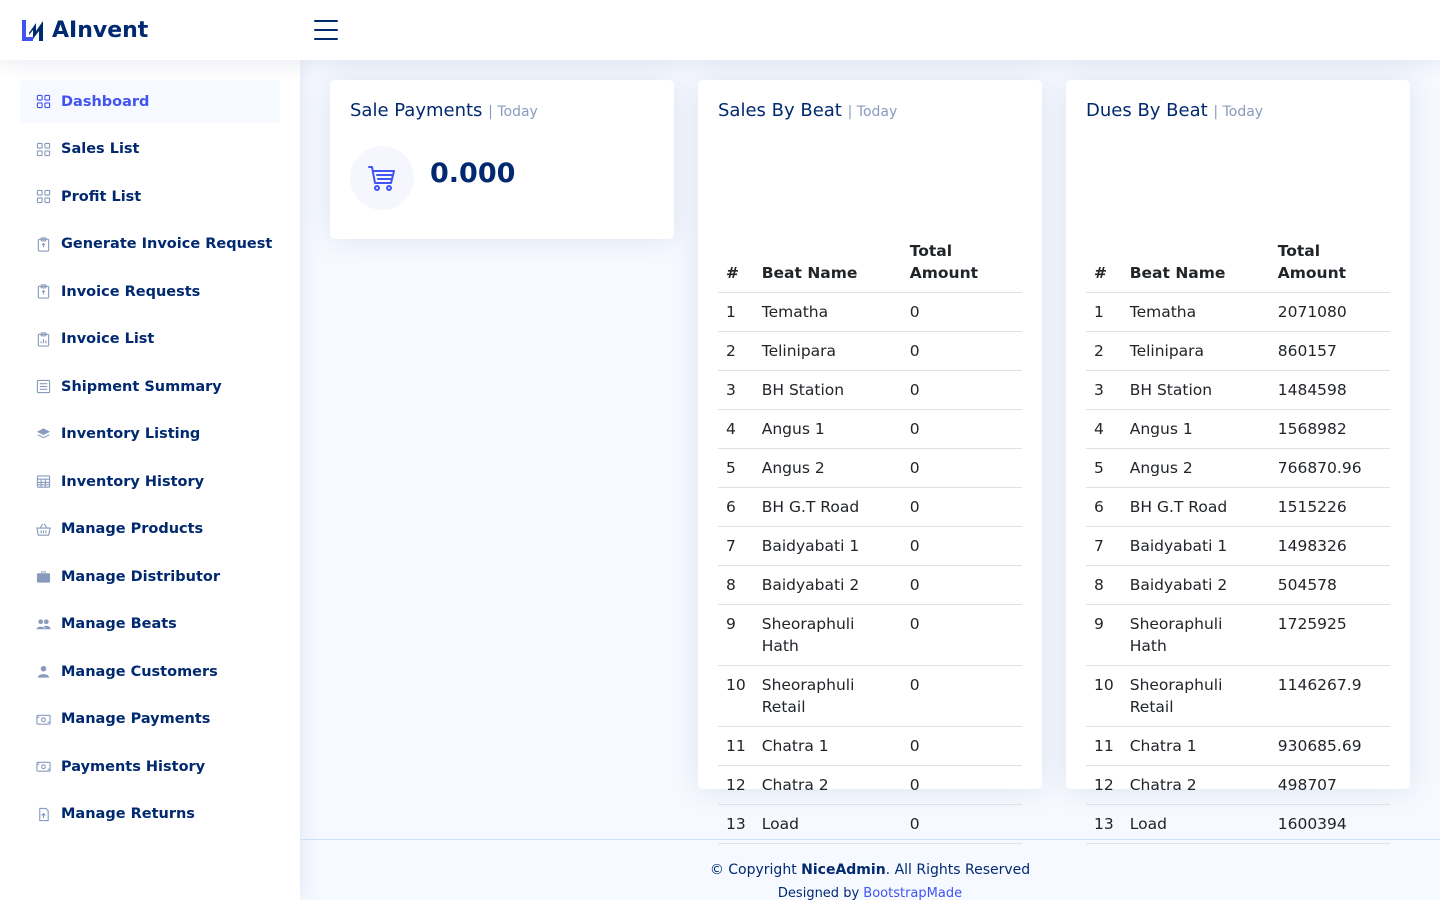 This screenshot has width=1440, height=900. Describe the element at coordinates (1238, 468) in the screenshot. I see `table-row: 5 Angus 2 766870.96` at that location.